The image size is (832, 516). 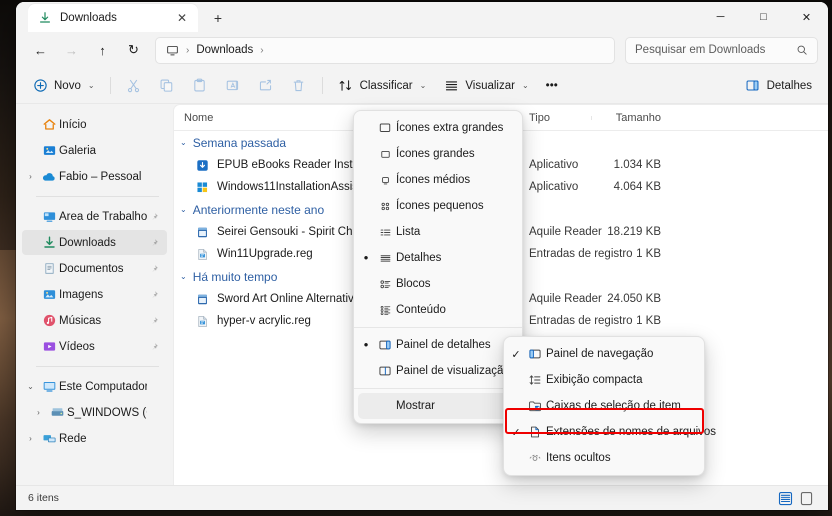 What do you see at coordinates (438, 128) in the screenshot?
I see `menu-item-extra-large-icons: Ícones extra grandes` at bounding box center [438, 128].